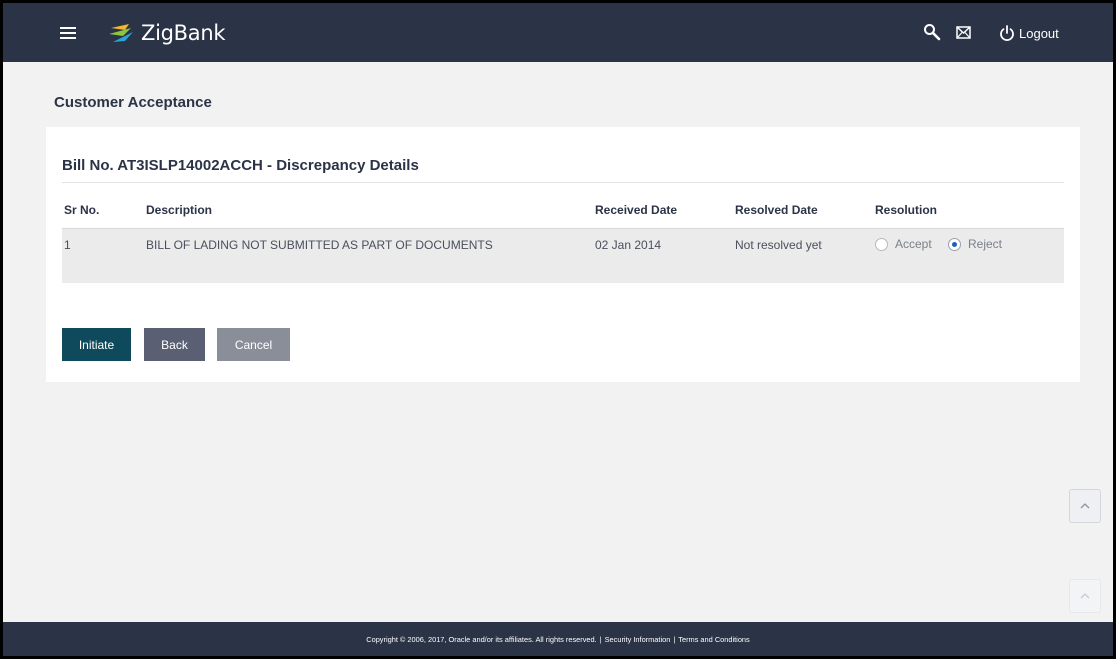 The image size is (1116, 659). I want to click on scroll-top-button, so click(1085, 506).